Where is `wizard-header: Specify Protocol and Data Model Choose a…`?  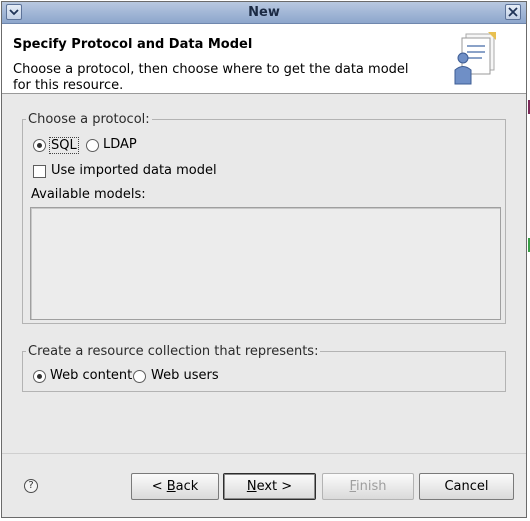
wizard-header: Specify Protocol and Data Model Choose a… is located at coordinates (264, 59).